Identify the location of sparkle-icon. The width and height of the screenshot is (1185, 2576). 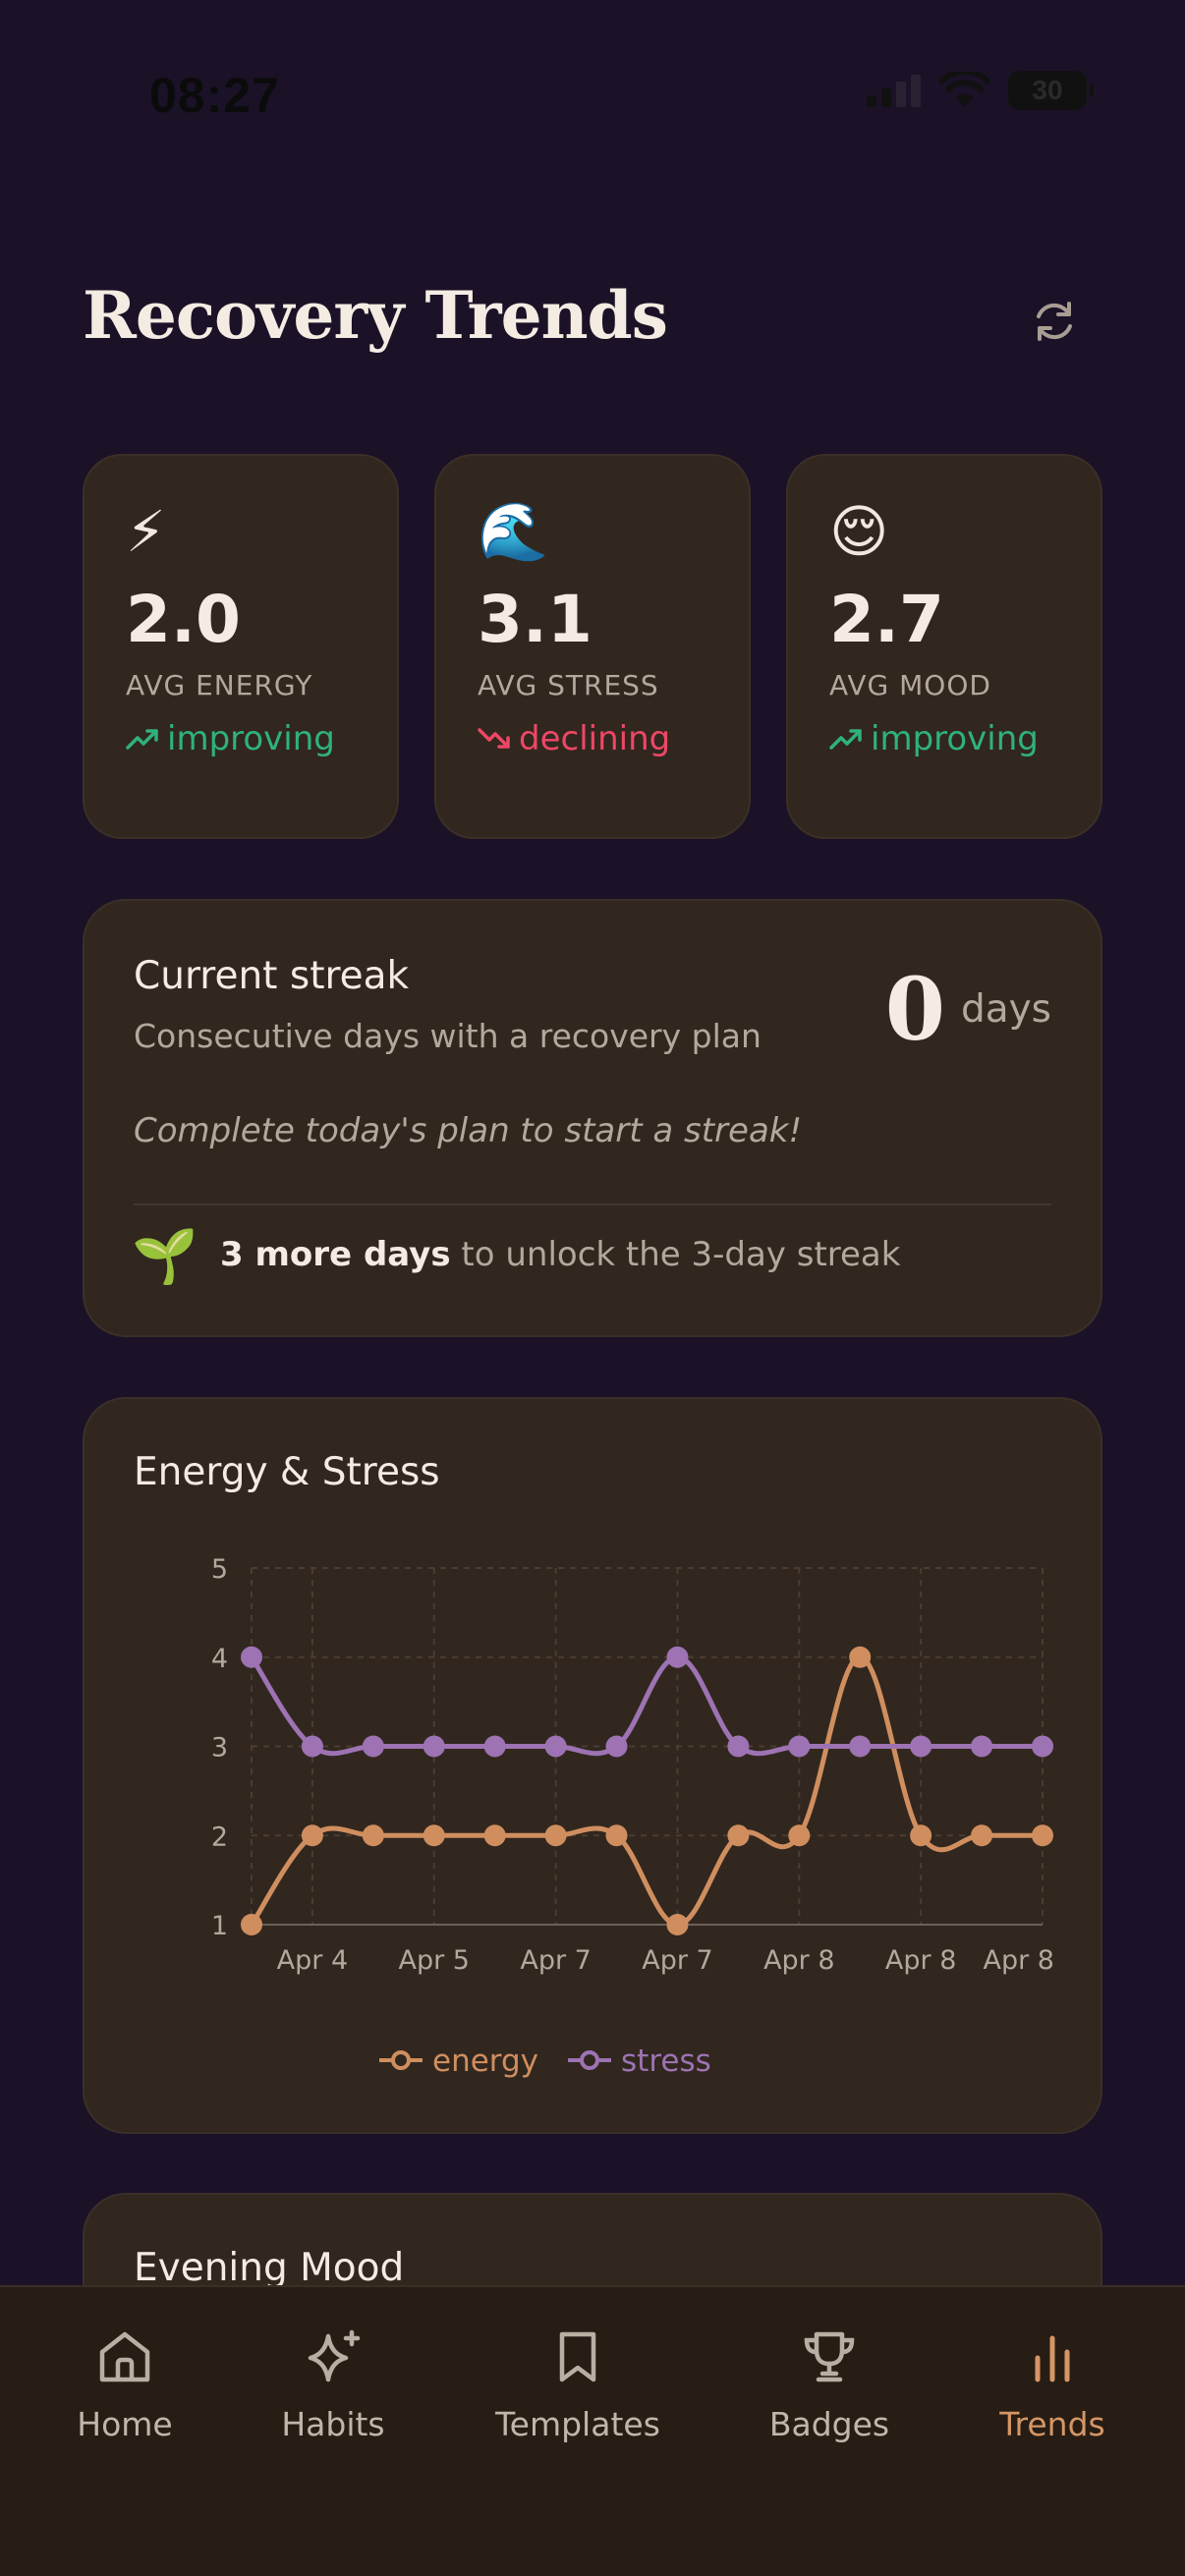
(335, 2355).